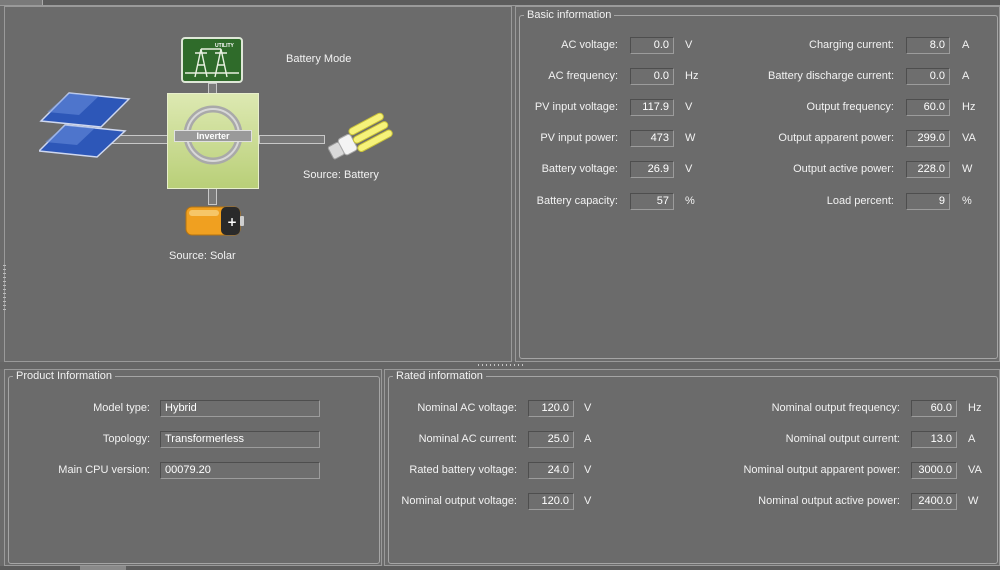 This screenshot has width=1000, height=570. I want to click on rated-left-label: Rated battery voltage:, so click(463, 470).